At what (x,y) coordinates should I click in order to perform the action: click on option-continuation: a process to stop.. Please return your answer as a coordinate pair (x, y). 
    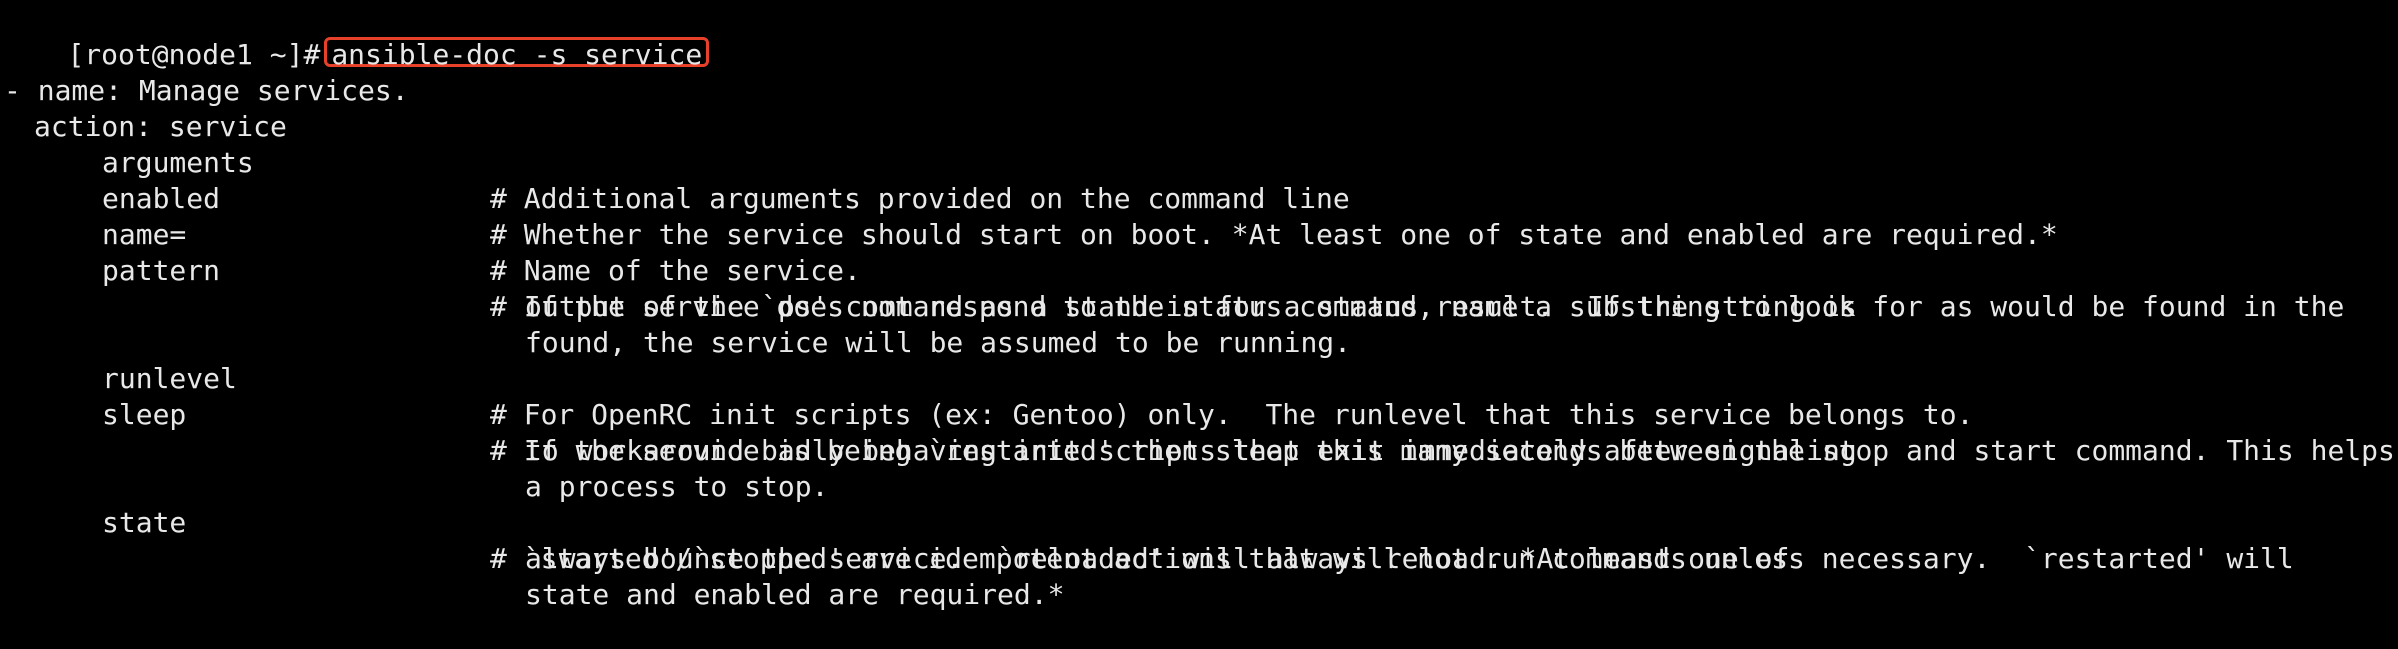
    Looking at the image, I should click on (1199, 468).